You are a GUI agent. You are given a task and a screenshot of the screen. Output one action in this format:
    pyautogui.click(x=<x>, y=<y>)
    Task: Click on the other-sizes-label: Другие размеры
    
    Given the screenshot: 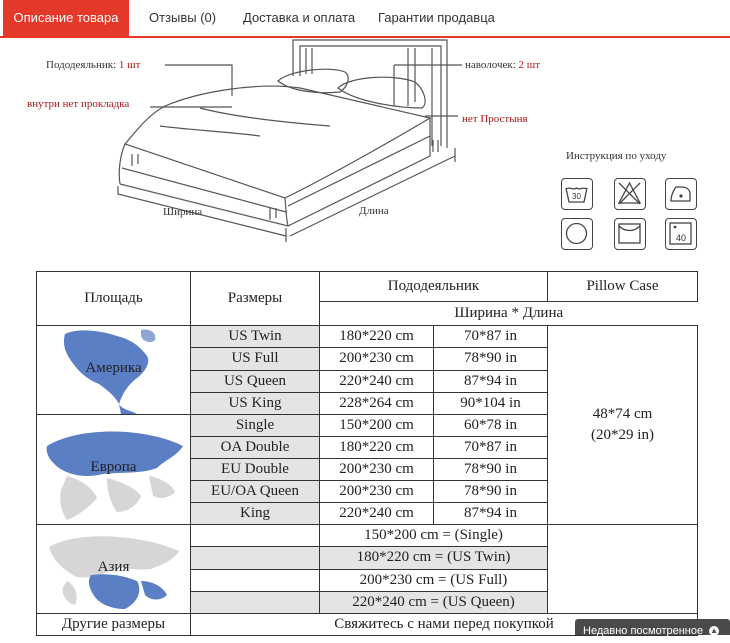 What is the action you would take?
    pyautogui.click(x=113, y=624)
    